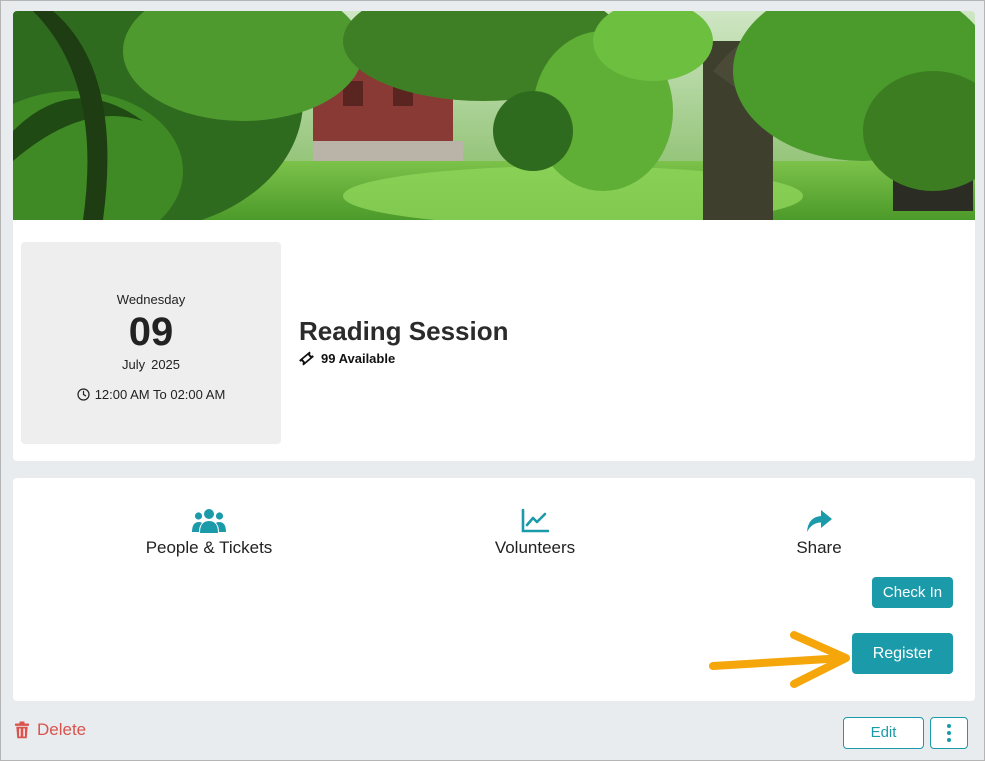 This screenshot has width=985, height=761. What do you see at coordinates (819, 521) in the screenshot?
I see `share-icon` at bounding box center [819, 521].